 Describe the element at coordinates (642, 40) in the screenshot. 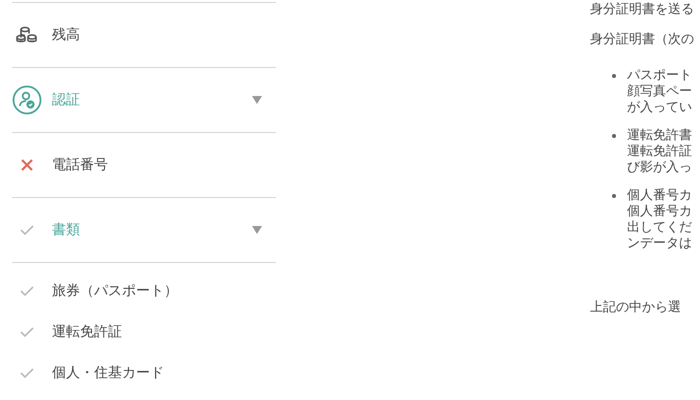

I see `intro-text: 身分証明書（次の` at that location.